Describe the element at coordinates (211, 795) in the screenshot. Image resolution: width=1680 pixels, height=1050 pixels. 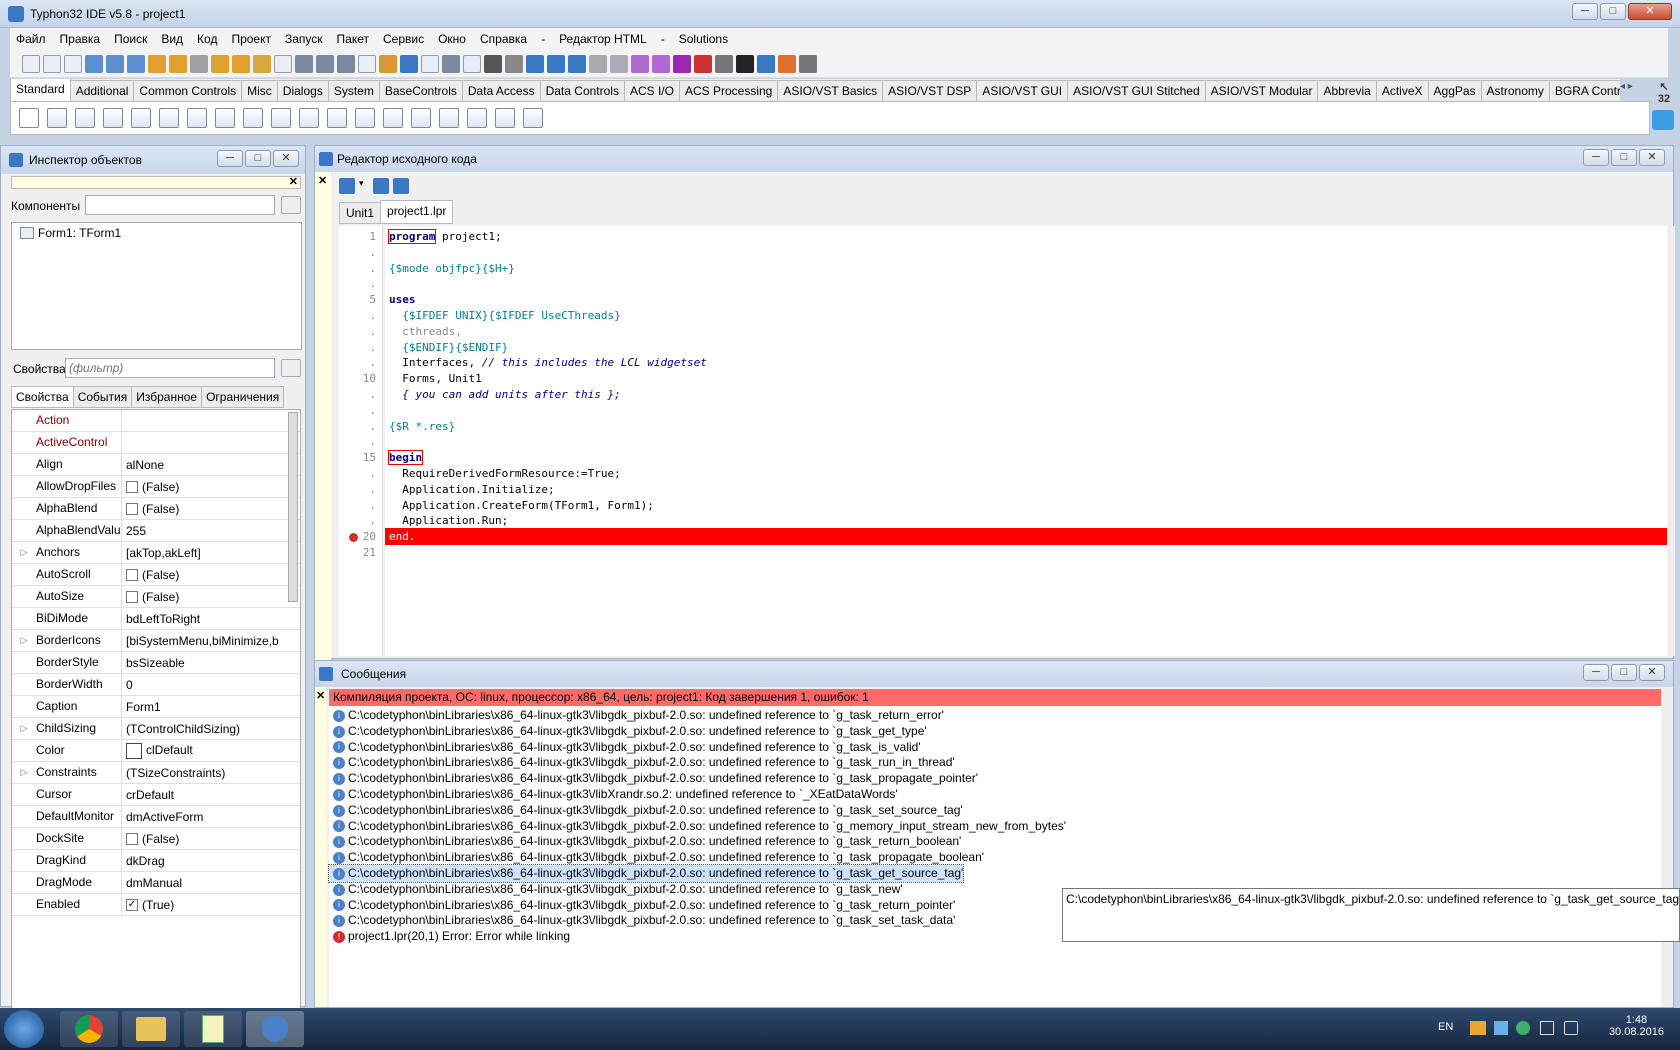
I see `property-value: crDefault` at that location.